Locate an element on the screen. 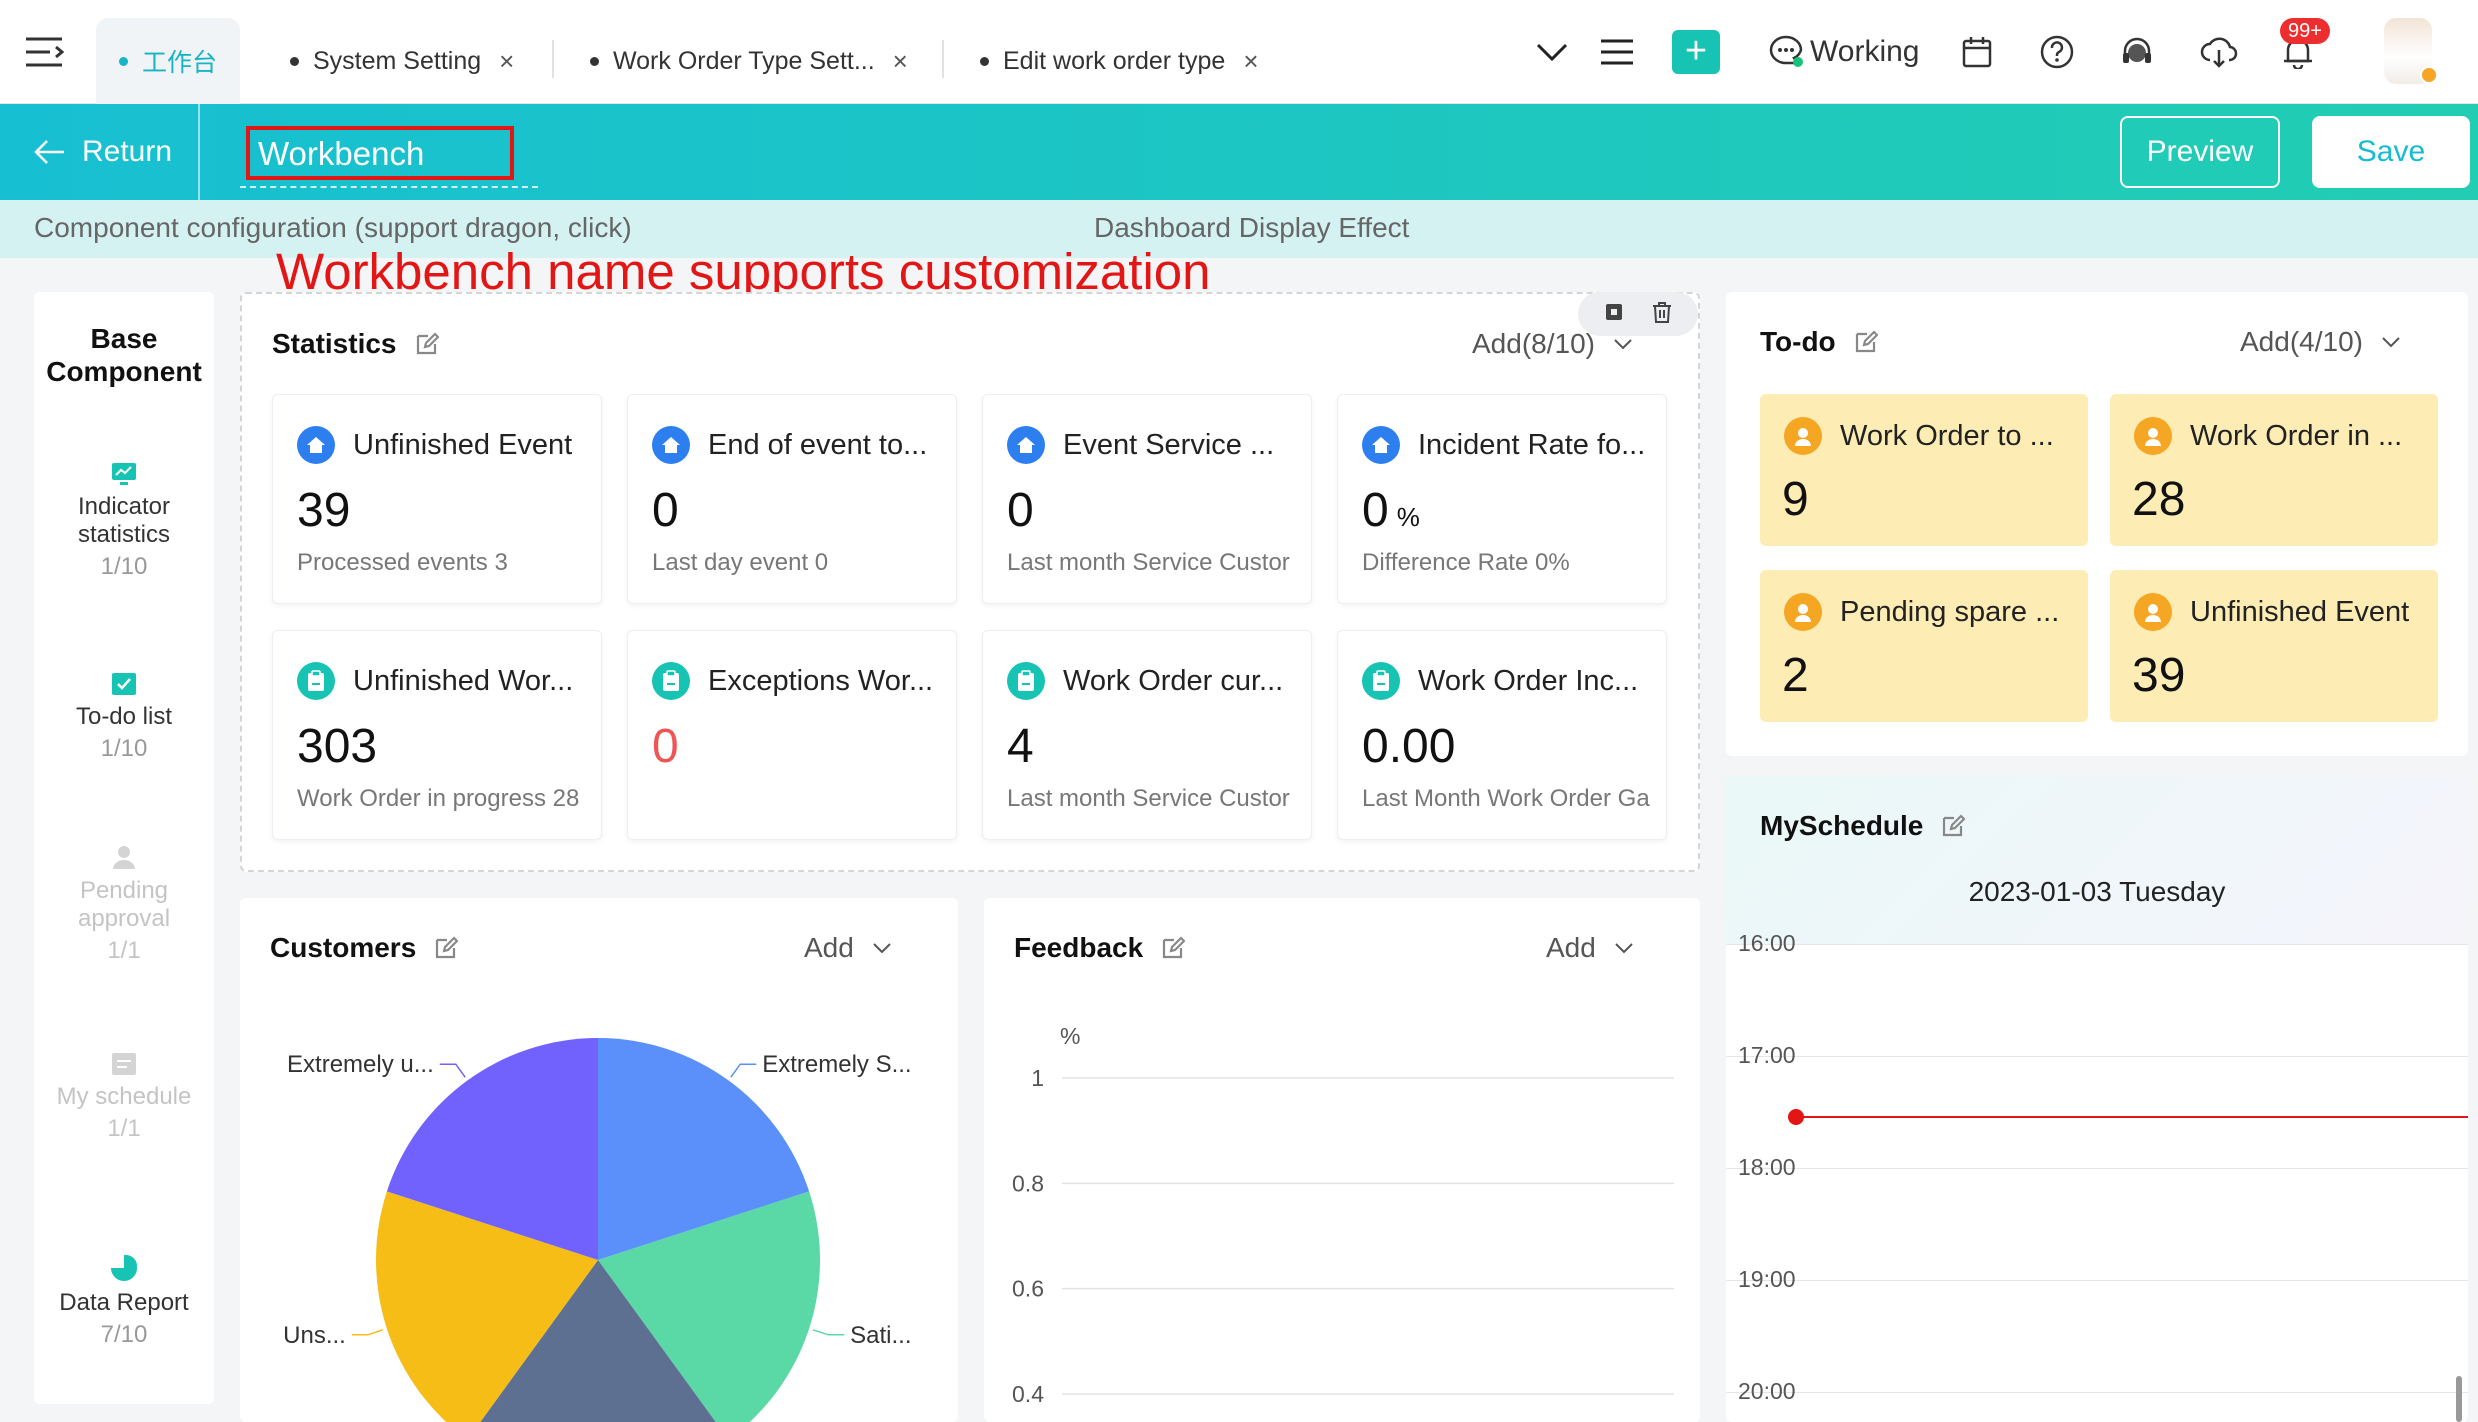  component-count: 1/1 is located at coordinates (124, 950).